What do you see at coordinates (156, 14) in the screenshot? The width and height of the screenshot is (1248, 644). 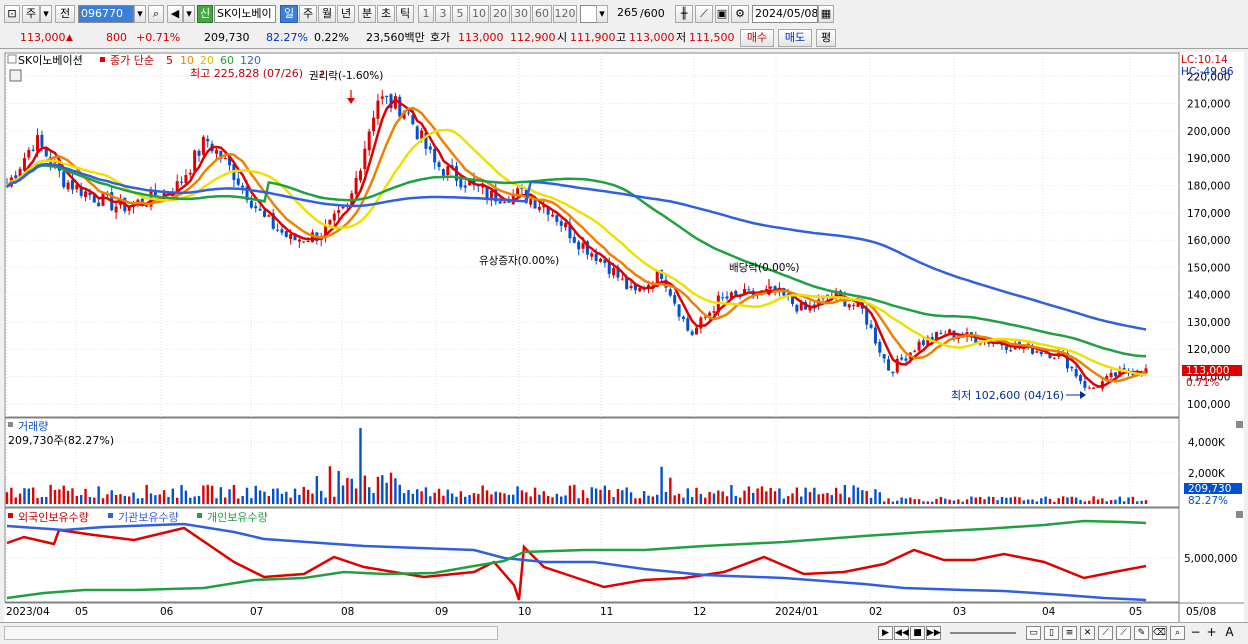 I see `search-icon: ⌕` at bounding box center [156, 14].